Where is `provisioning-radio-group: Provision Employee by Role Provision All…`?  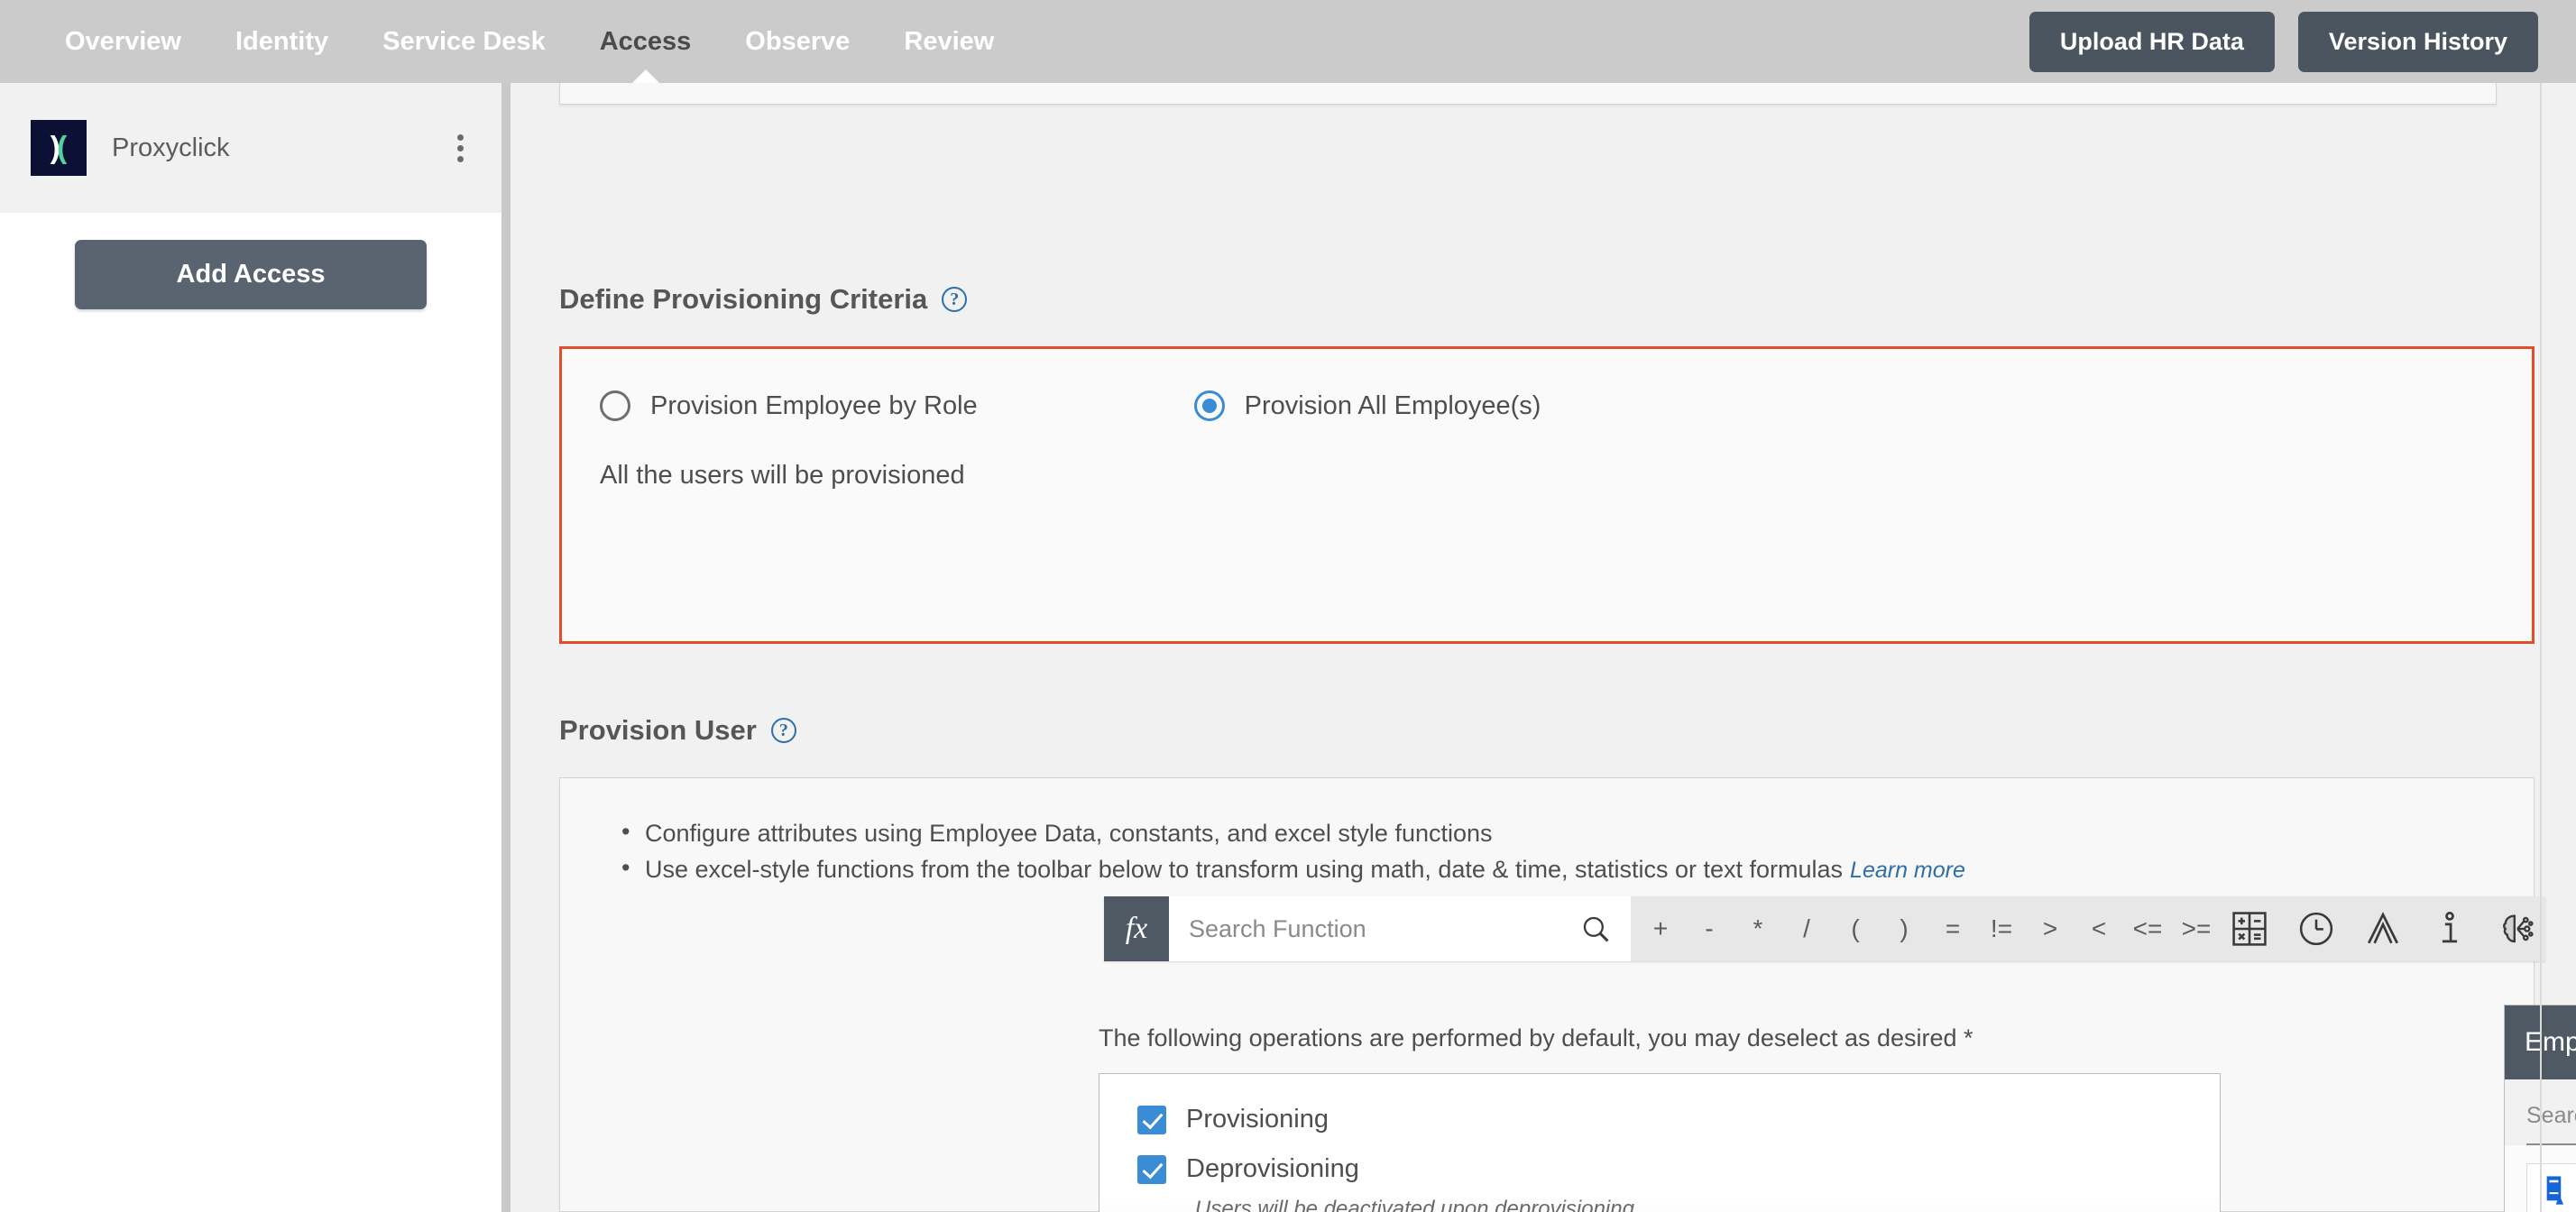 provisioning-radio-group: Provision Employee by Role Provision All… is located at coordinates (1547, 385).